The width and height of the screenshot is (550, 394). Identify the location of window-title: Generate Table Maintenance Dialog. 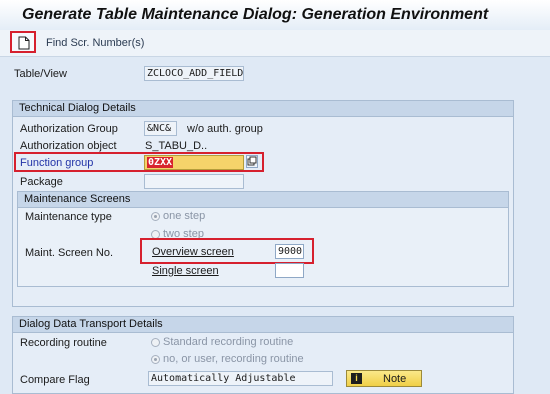
(255, 14).